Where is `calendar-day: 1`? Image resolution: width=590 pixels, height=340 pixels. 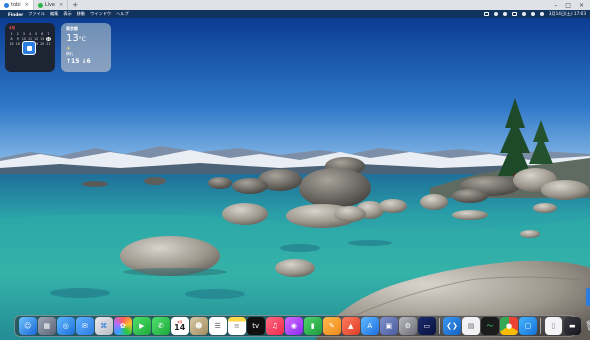
calendar-day: 1 is located at coordinates (11, 34).